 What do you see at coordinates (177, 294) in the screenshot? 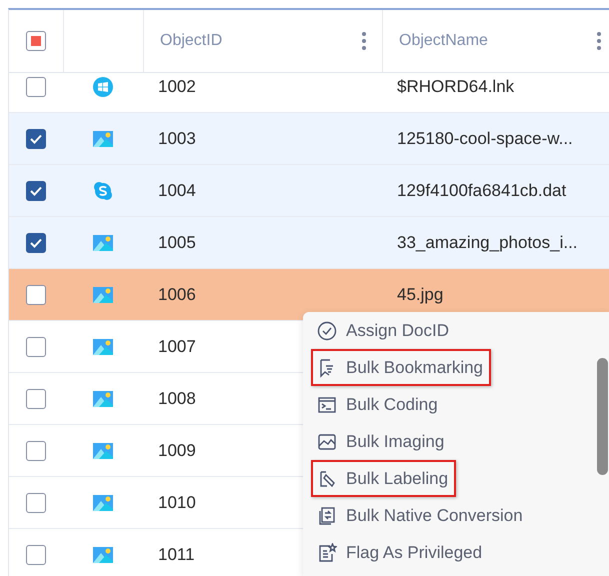
I see `object-id: 1006` at bounding box center [177, 294].